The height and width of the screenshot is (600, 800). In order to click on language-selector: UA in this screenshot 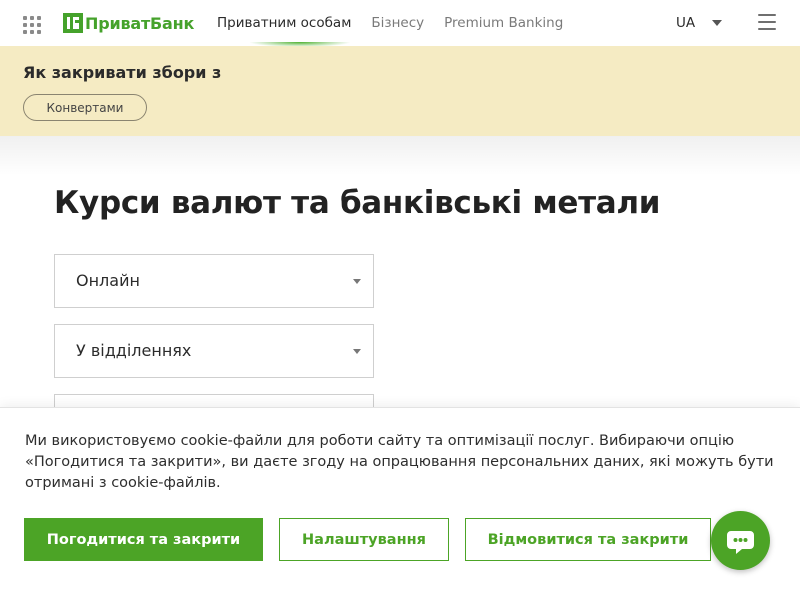, I will do `click(699, 23)`.